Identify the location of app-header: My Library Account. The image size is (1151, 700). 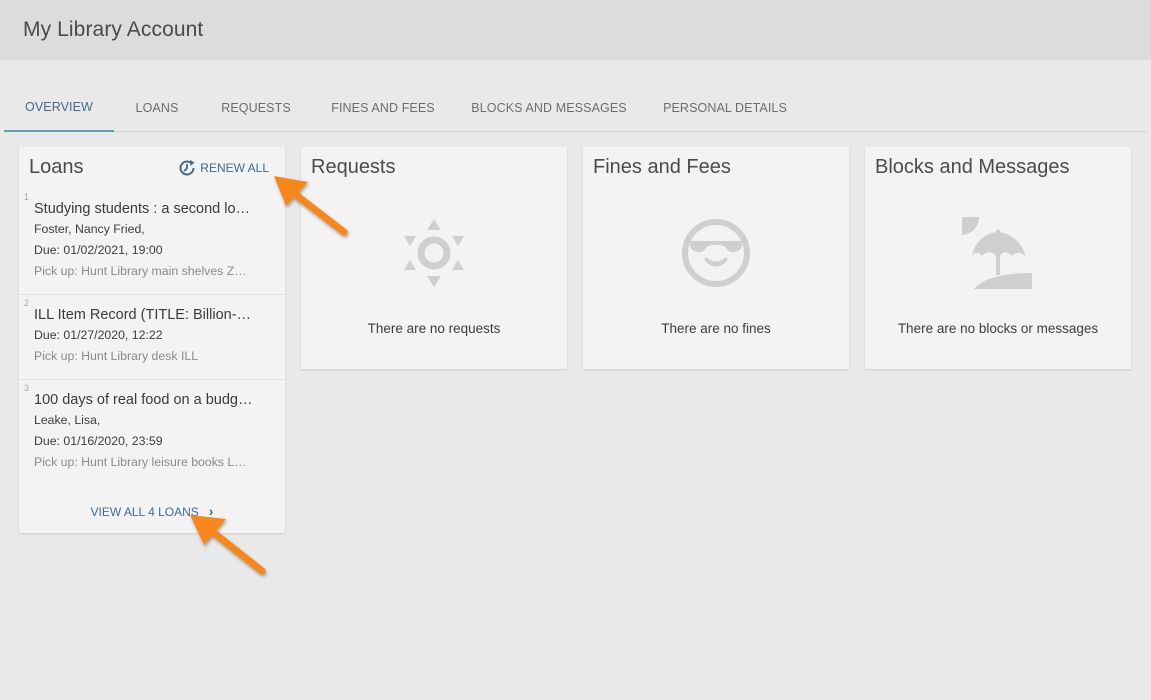
(575, 30).